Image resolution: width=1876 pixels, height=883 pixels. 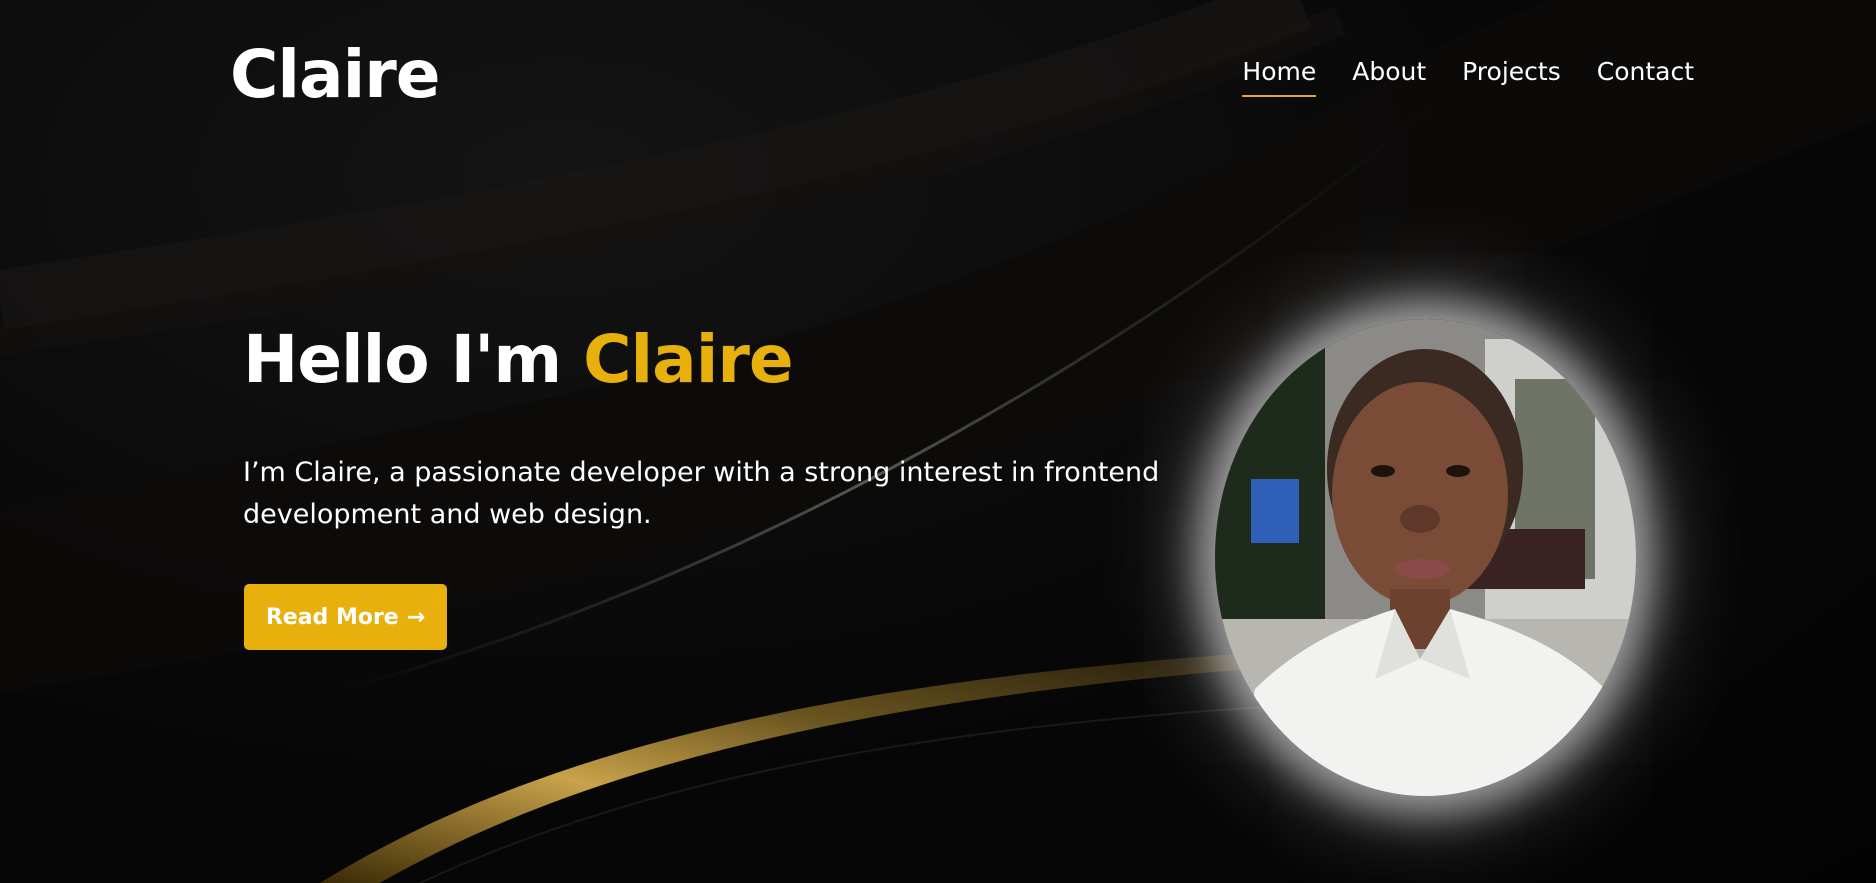 I want to click on profile-photo, so click(x=1425, y=557).